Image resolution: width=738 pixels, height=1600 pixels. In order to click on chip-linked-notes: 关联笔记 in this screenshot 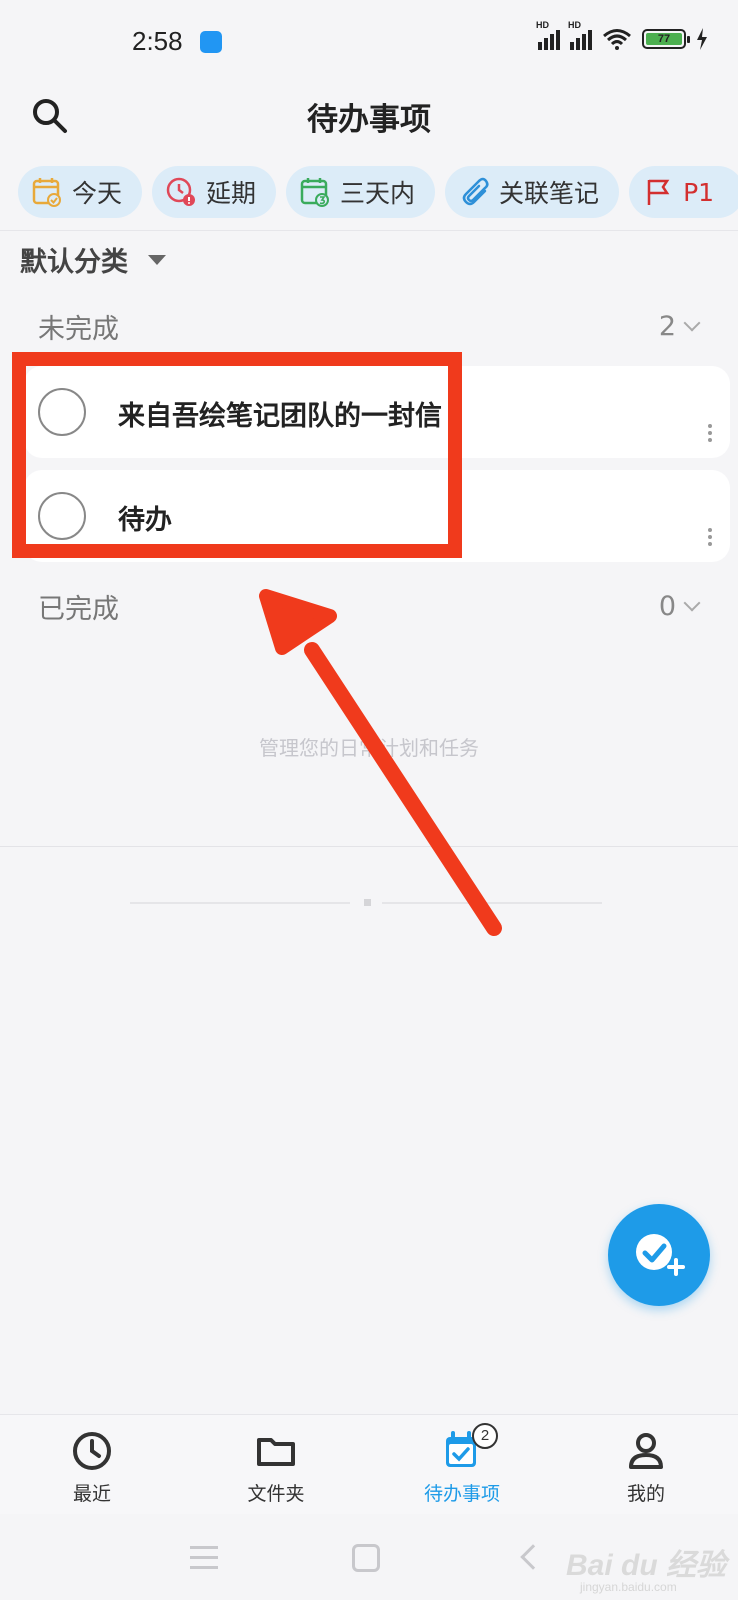, I will do `click(532, 192)`.